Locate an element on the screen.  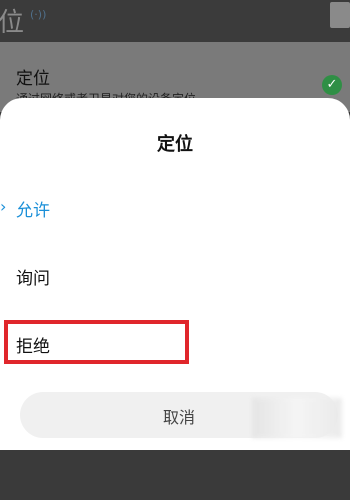
speaker-icon: (·)) is located at coordinates (38, 14).